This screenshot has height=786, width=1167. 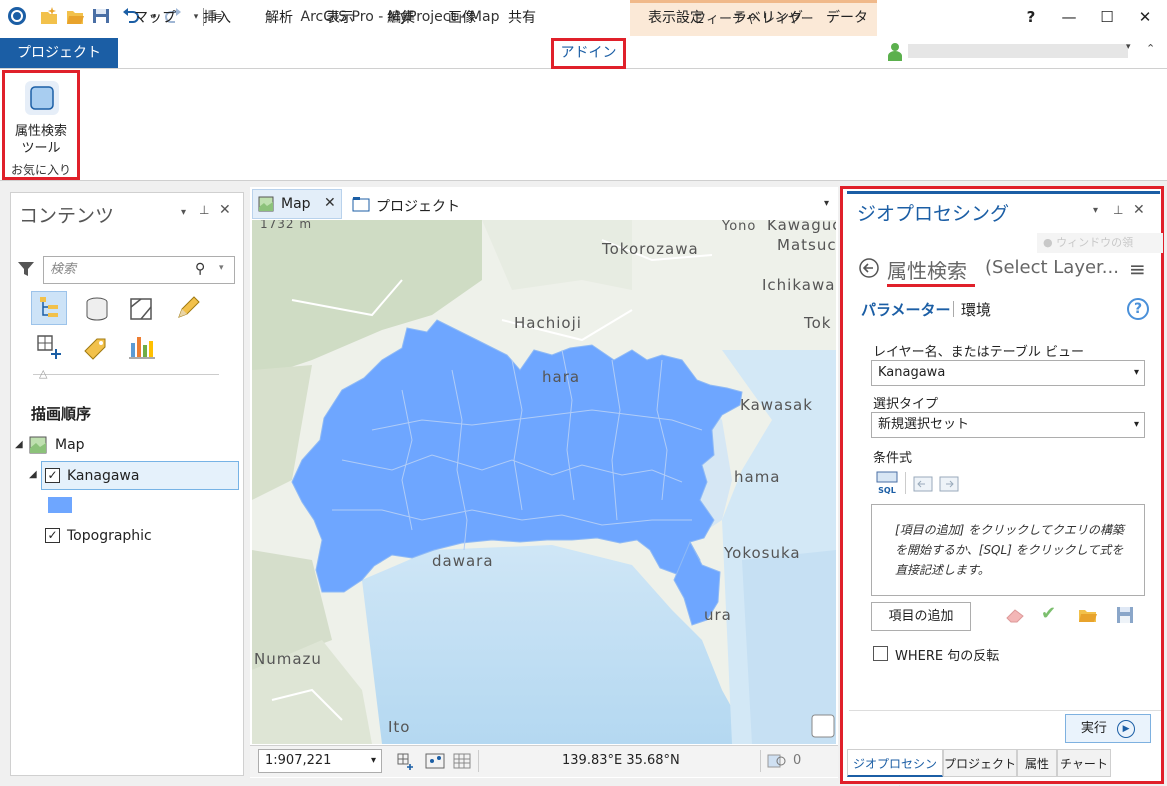 I want to click on user-icon, so click(x=895, y=52).